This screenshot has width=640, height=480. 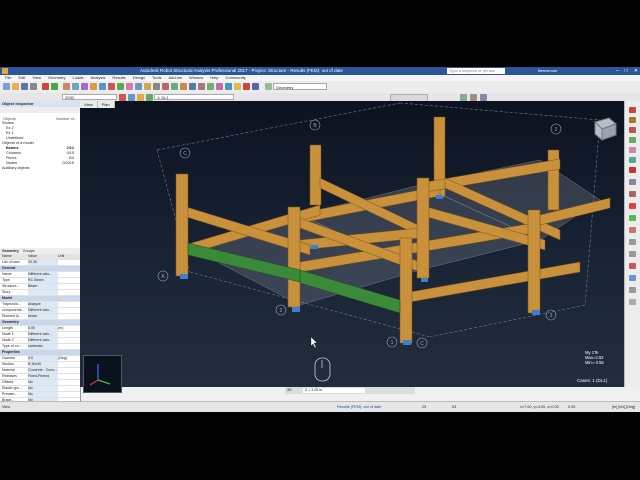 I want to click on print-icon, so click(x=33, y=86).